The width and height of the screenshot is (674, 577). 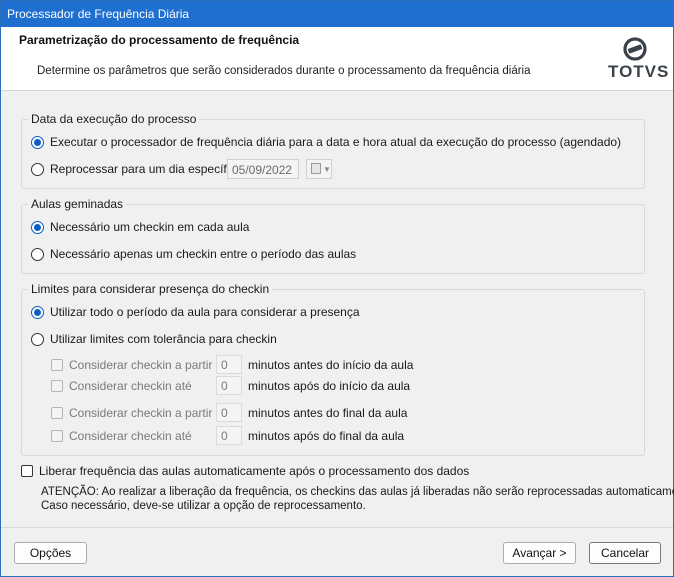 I want to click on calendar-icon, so click(x=316, y=168).